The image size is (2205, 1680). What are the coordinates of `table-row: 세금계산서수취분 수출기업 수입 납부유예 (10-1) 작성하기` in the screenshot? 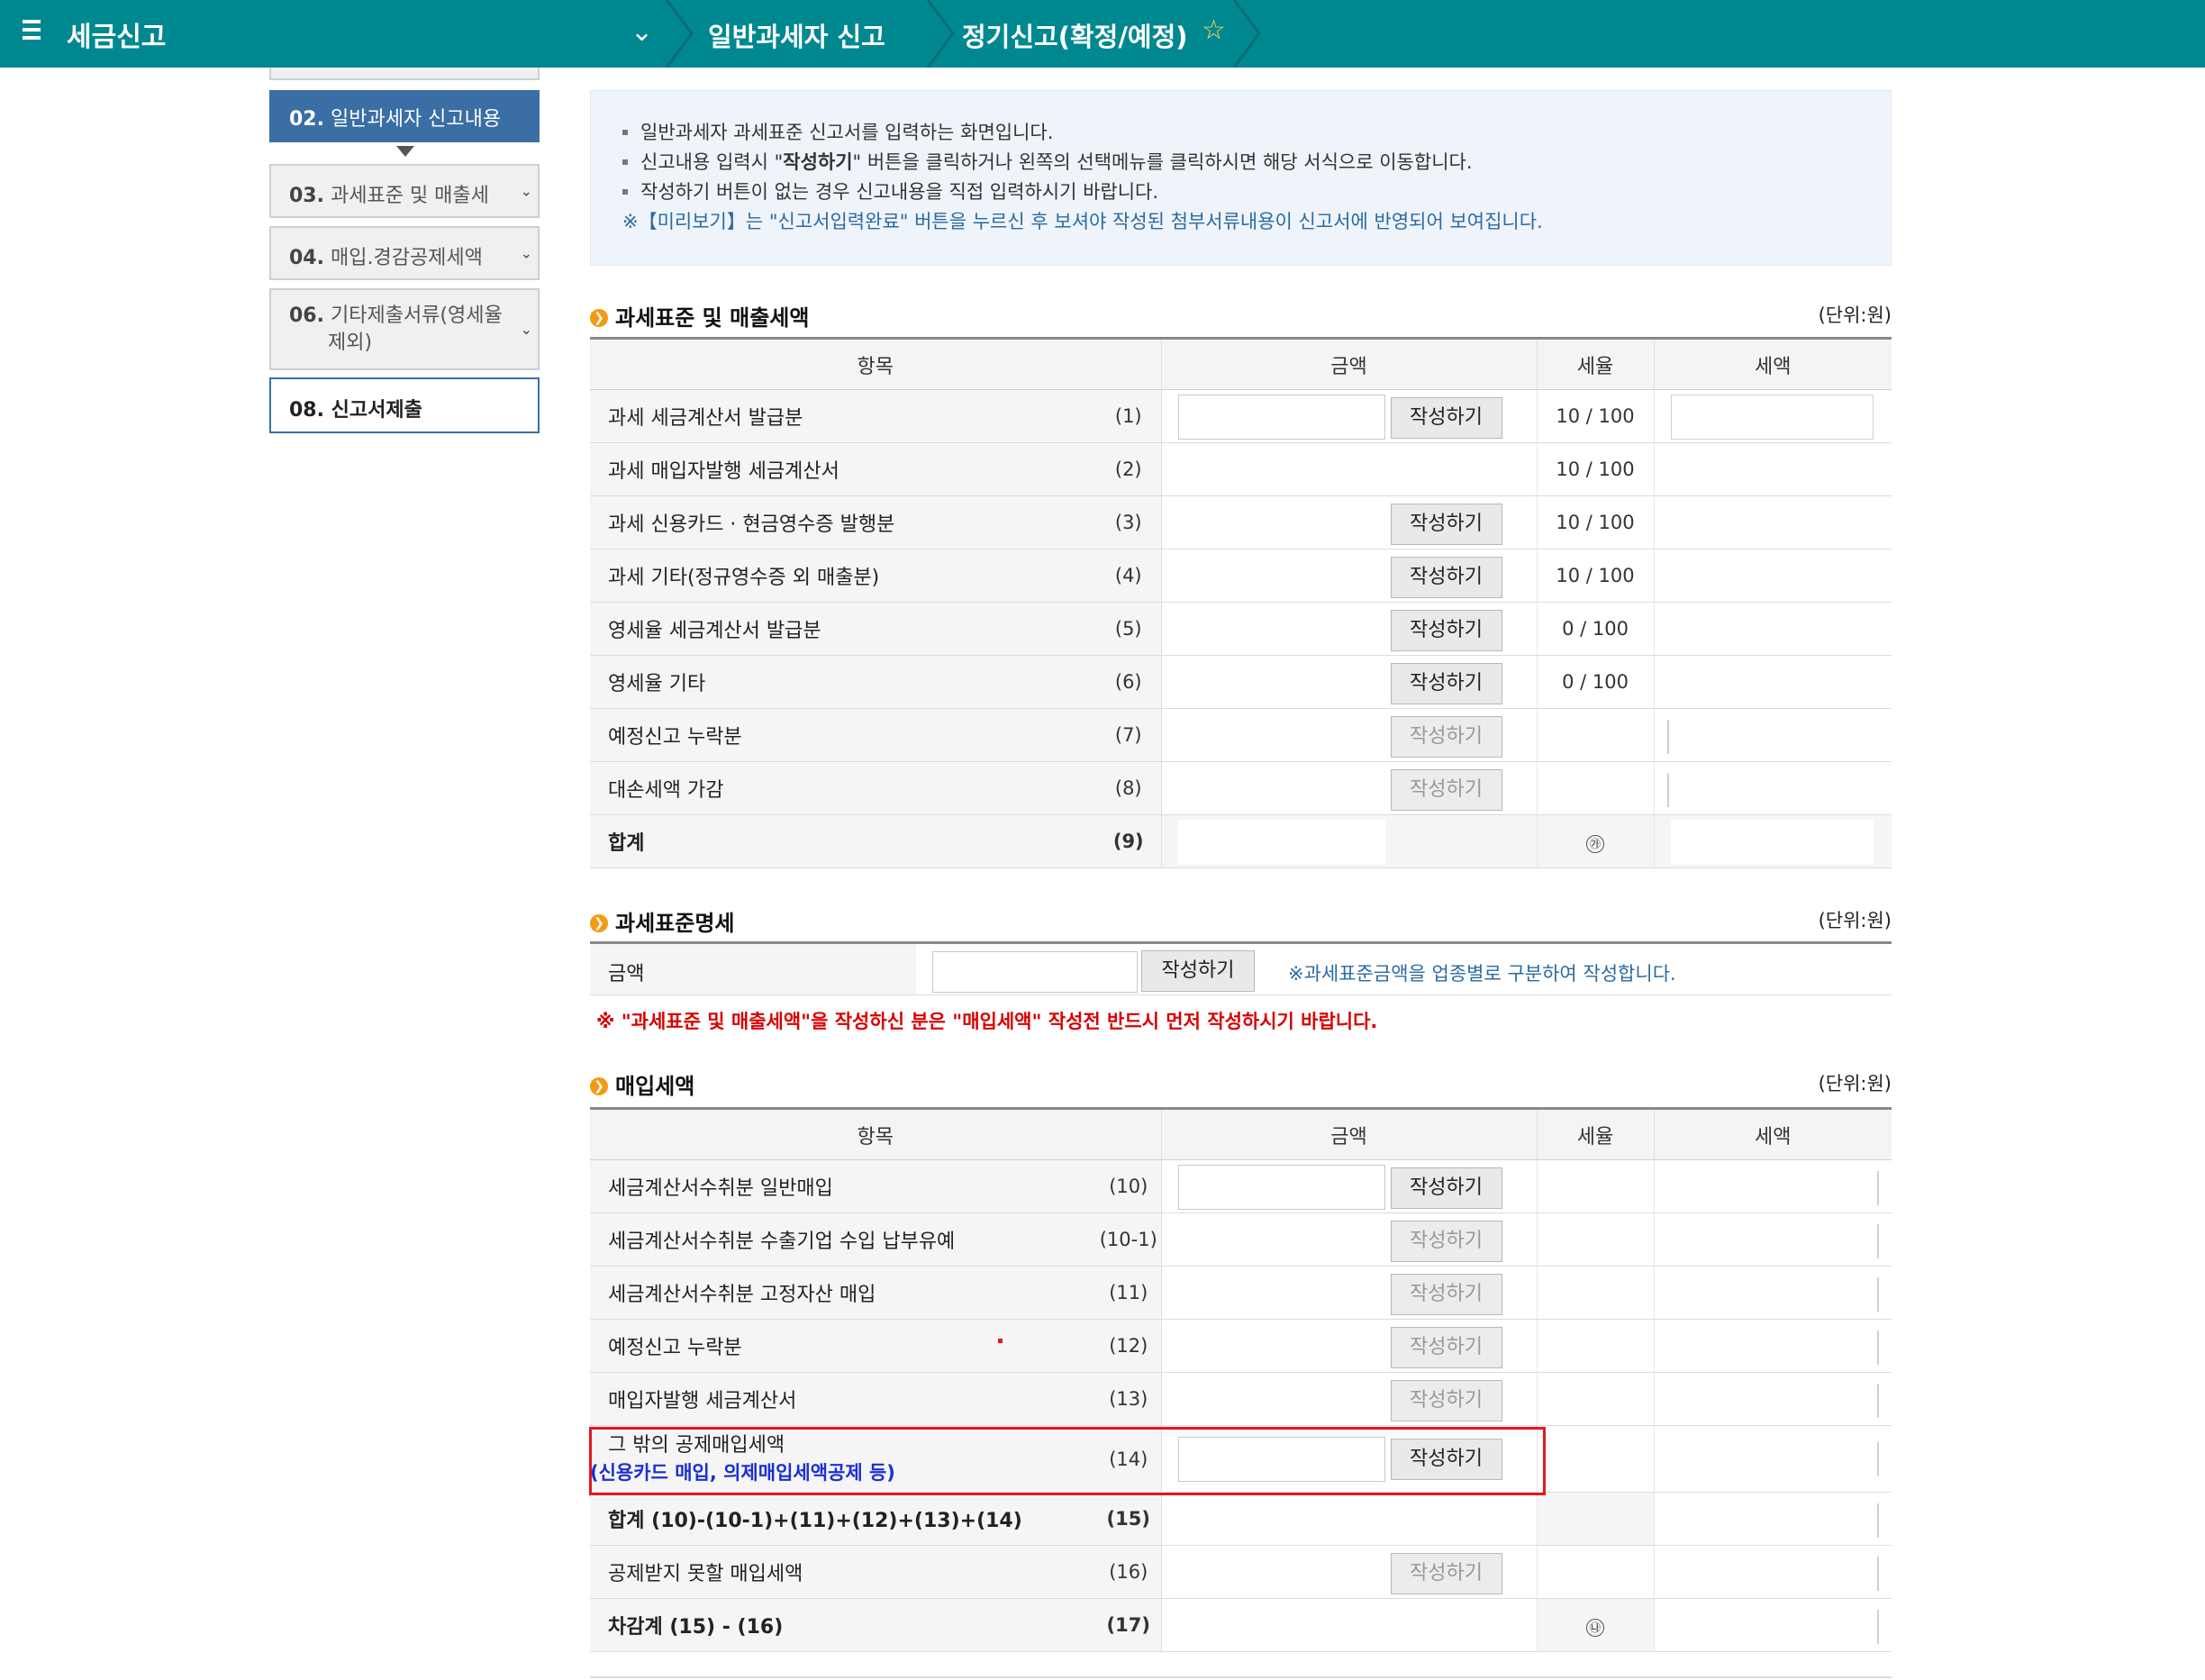 It's located at (1241, 1240).